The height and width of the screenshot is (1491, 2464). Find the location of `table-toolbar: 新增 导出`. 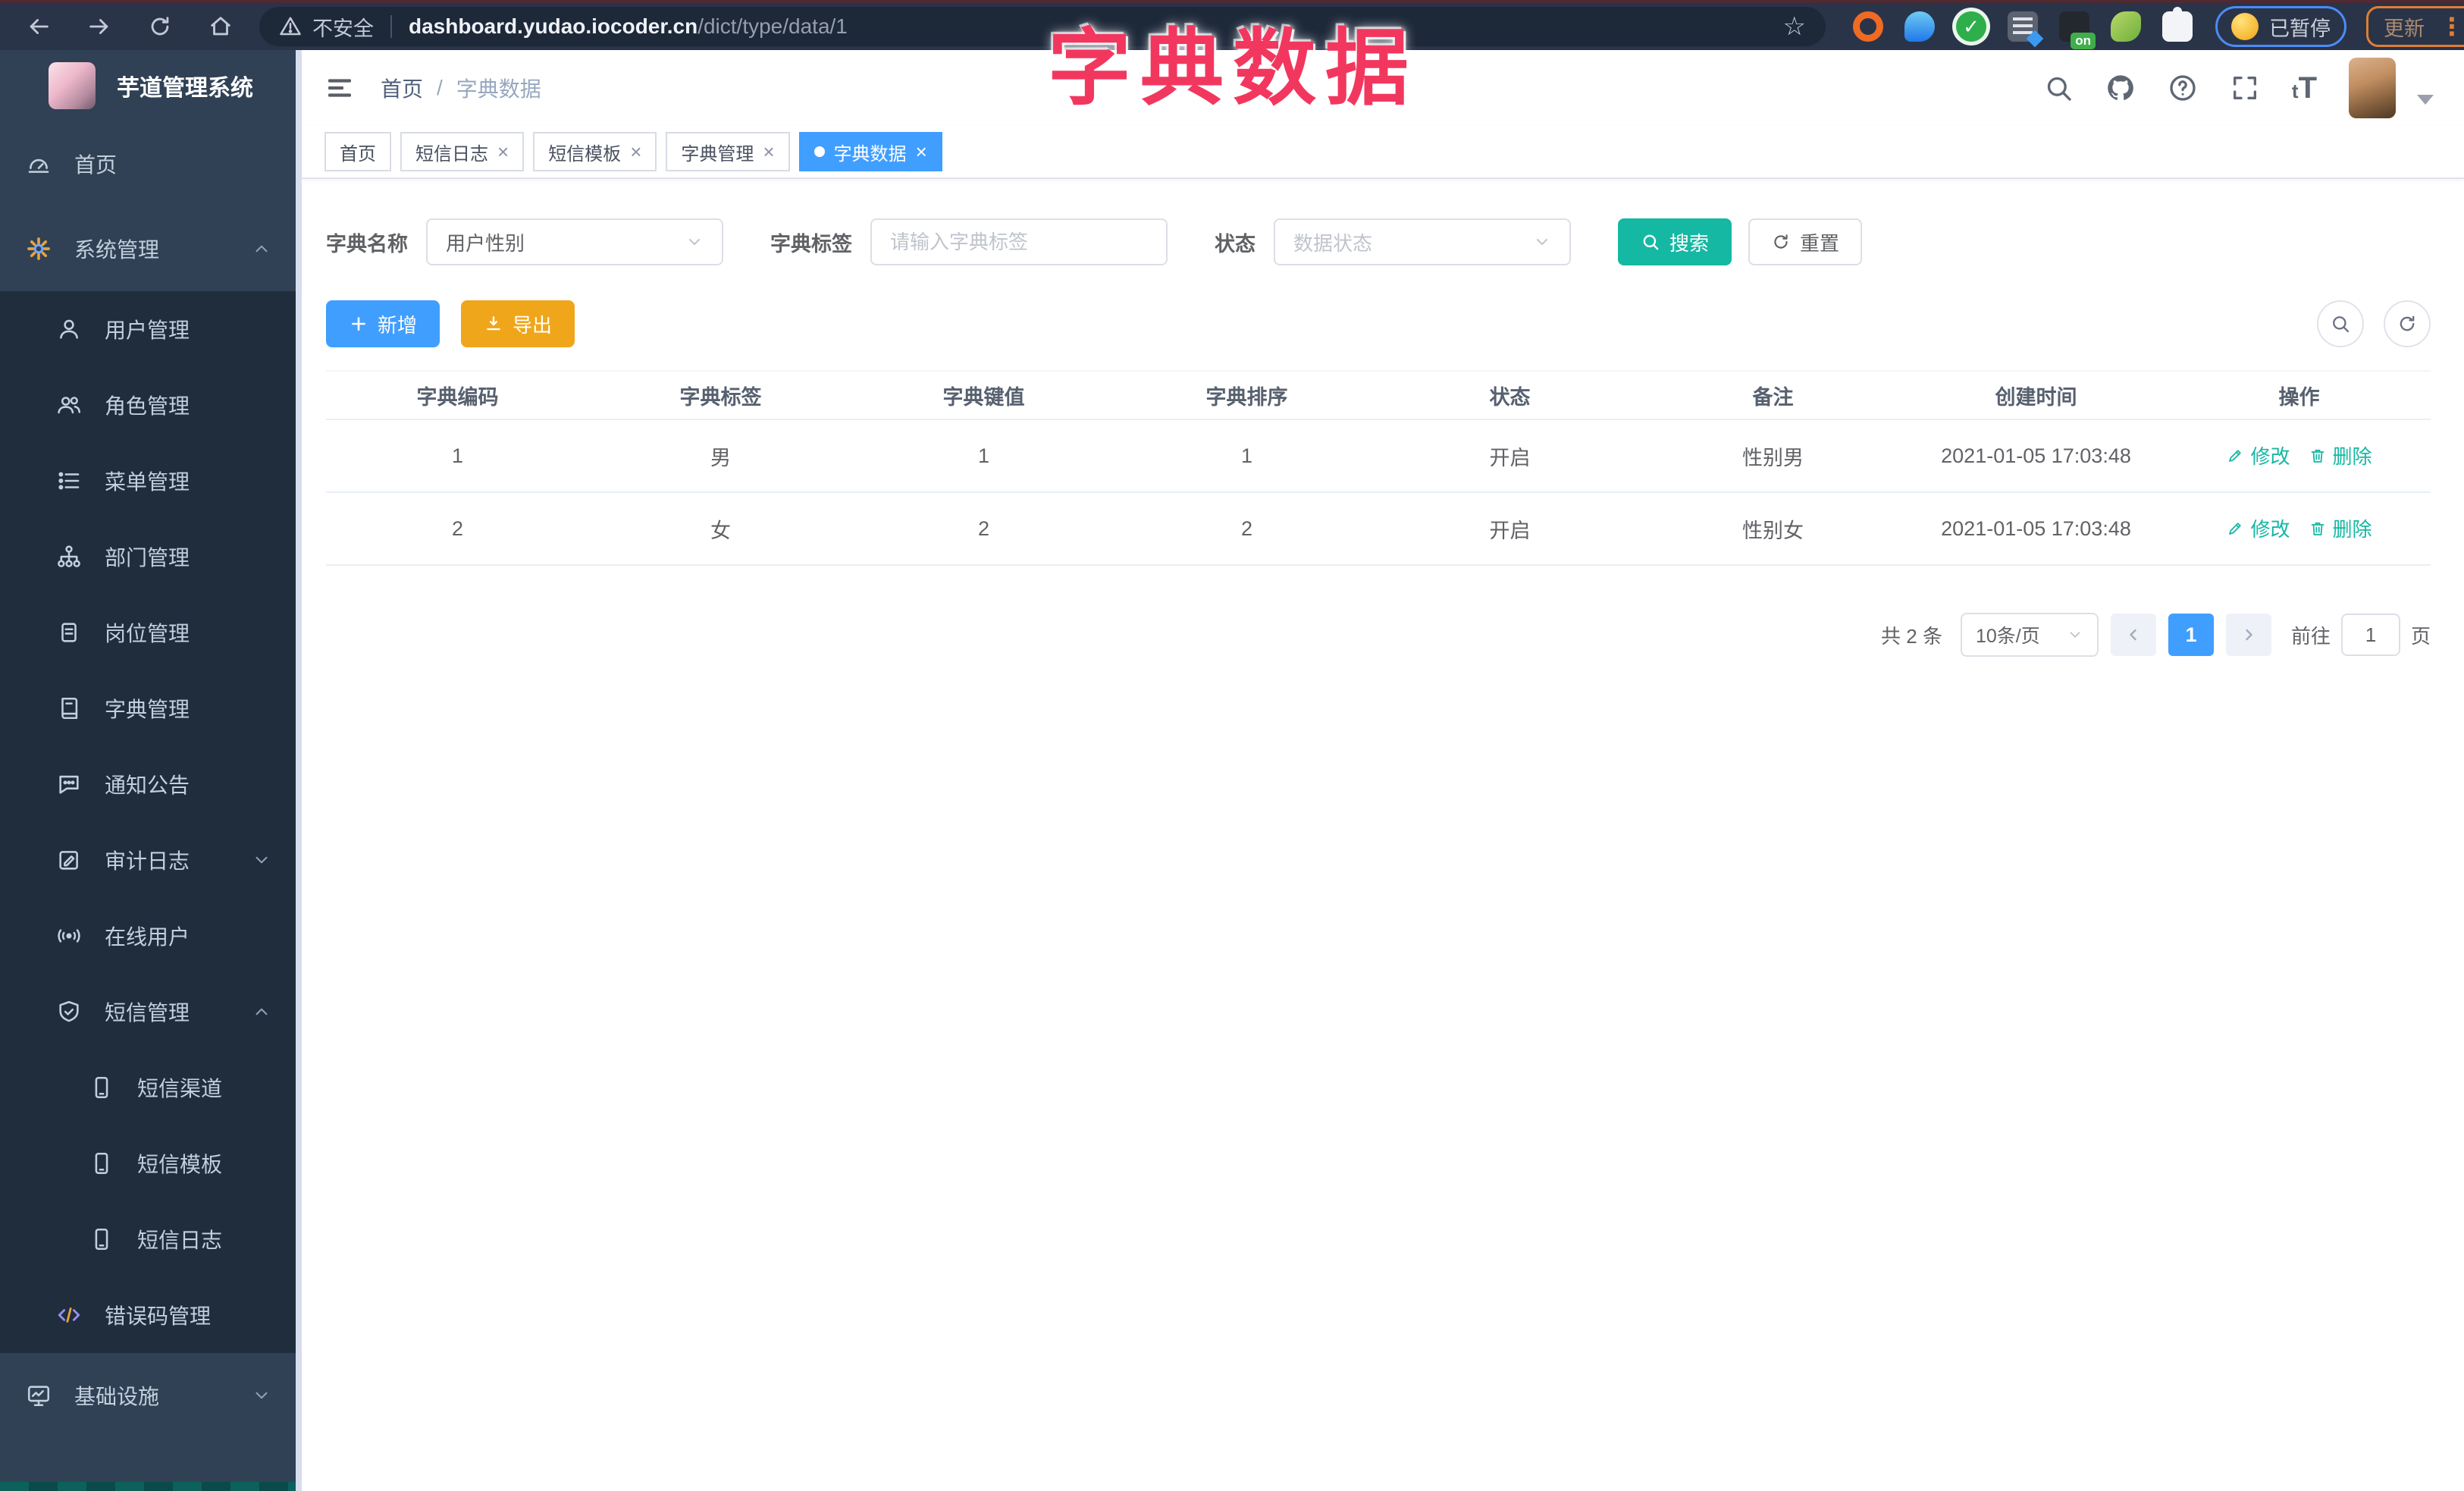

table-toolbar: 新增 导出 is located at coordinates (1379, 323).